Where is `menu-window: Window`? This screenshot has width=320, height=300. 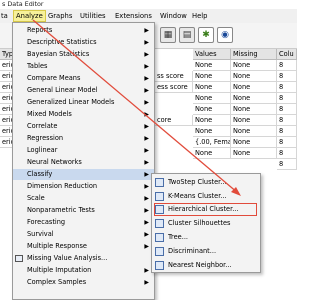
menu-window: Window is located at coordinates (173, 16).